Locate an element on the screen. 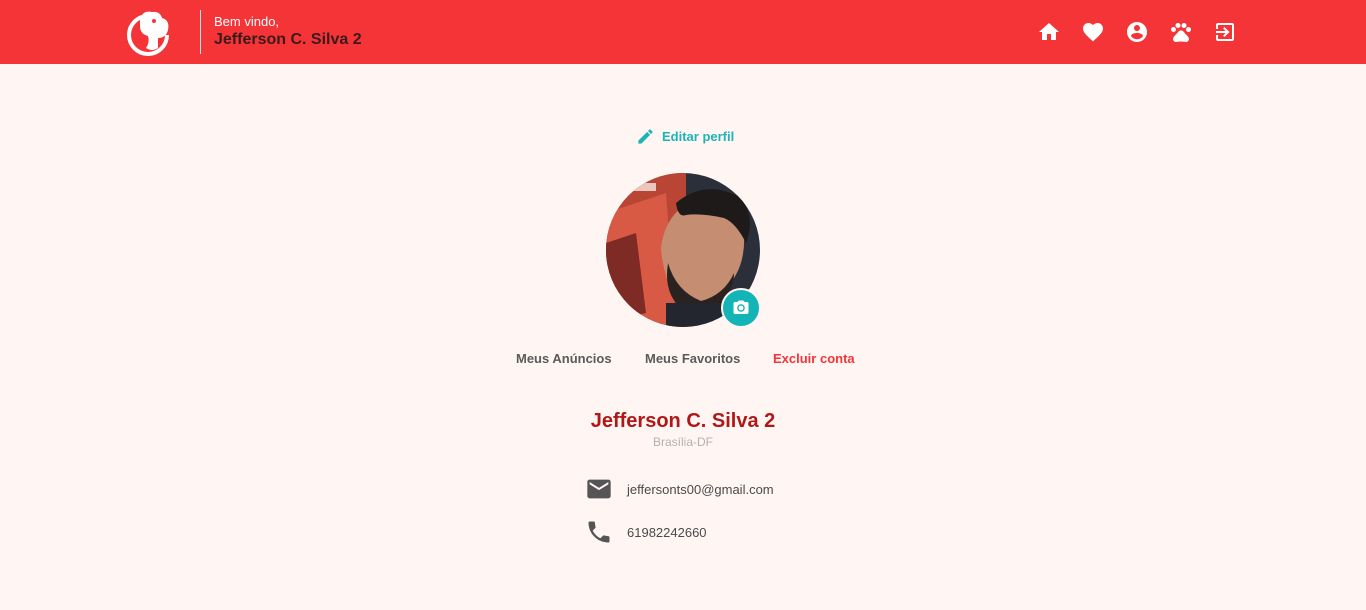 The image size is (1366, 610). header-username: Jefferson C. Silva 2 is located at coordinates (288, 39).